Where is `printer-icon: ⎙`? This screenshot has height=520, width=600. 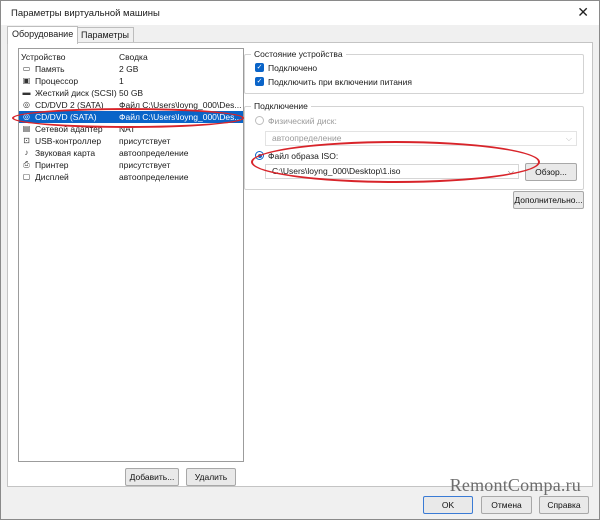 printer-icon: ⎙ is located at coordinates (26, 164).